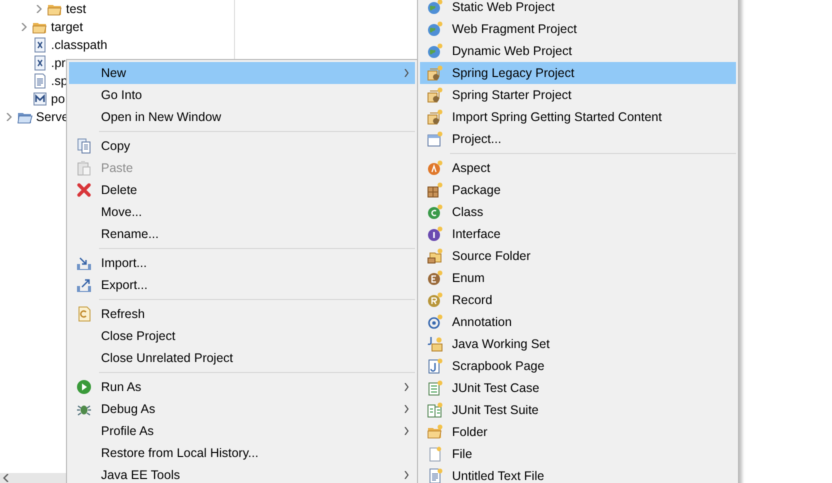 Image resolution: width=832 pixels, height=483 pixels. What do you see at coordinates (578, 278) in the screenshot?
I see `menu-item: Enum` at bounding box center [578, 278].